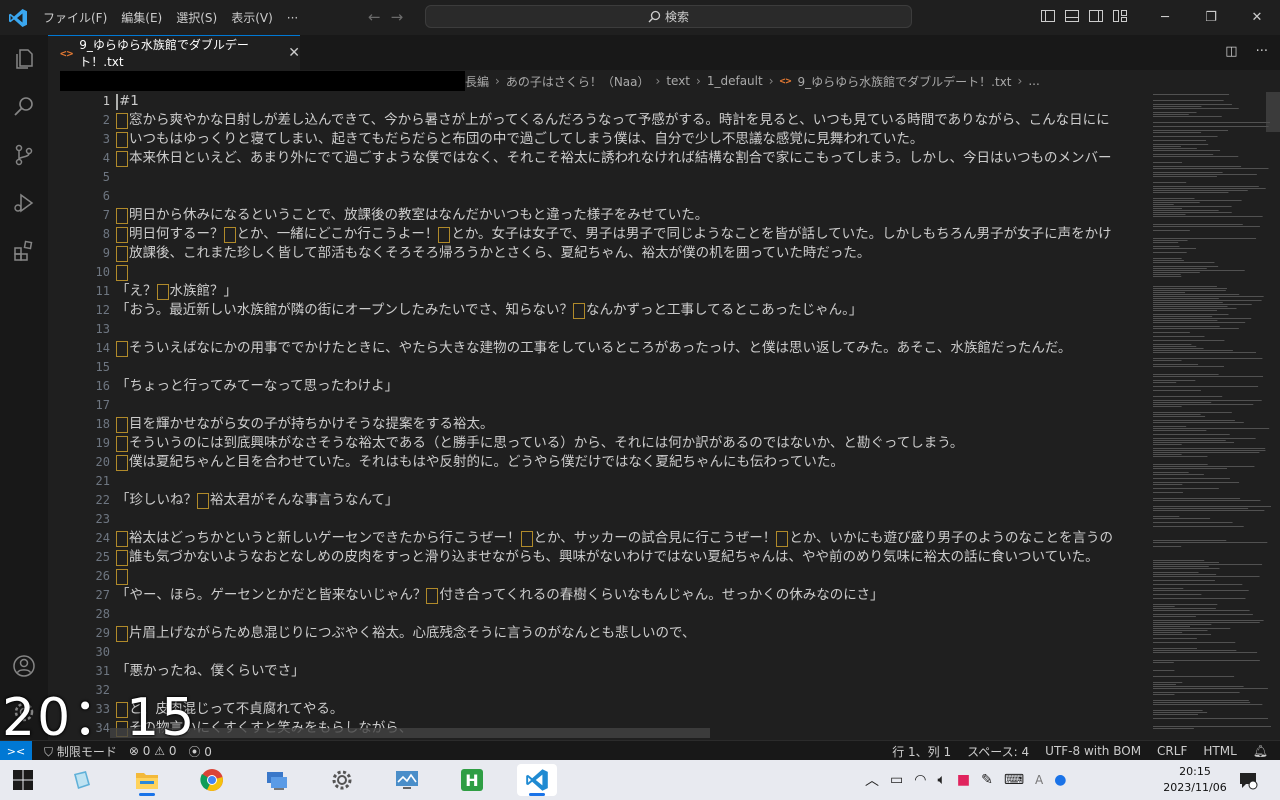 Image resolution: width=1280 pixels, height=800 pixels. I want to click on menu-file: ファイル(F), so click(75, 17).